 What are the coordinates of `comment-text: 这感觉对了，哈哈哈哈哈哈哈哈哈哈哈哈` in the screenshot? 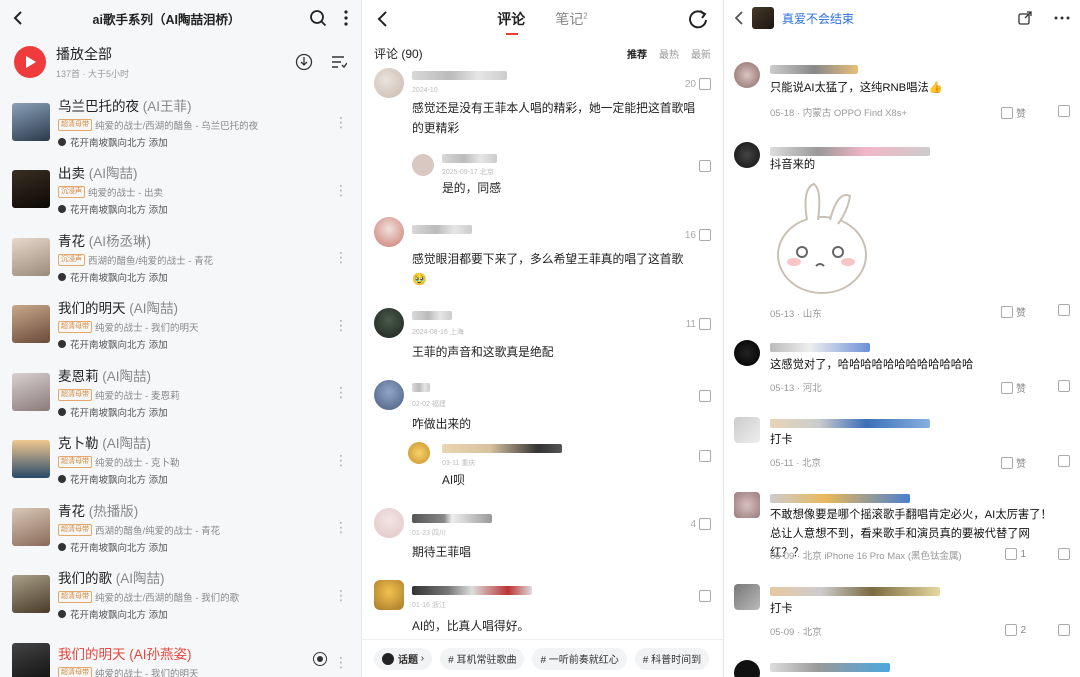 It's located at (872, 365).